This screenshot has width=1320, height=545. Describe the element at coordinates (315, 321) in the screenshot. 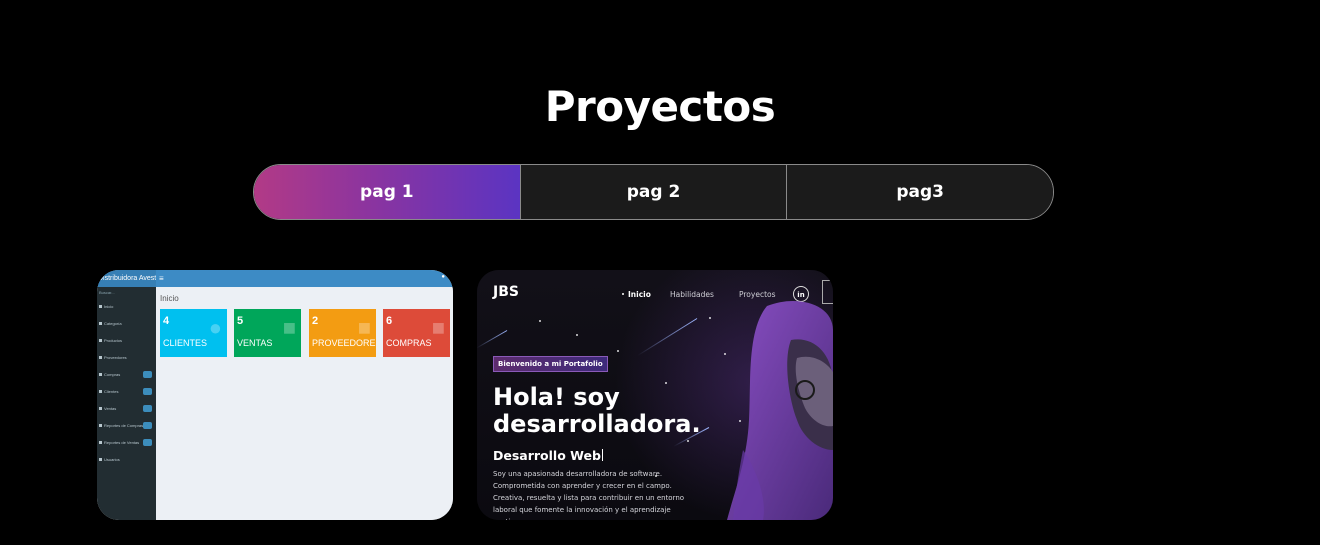

I see `stat-value: 2` at that location.